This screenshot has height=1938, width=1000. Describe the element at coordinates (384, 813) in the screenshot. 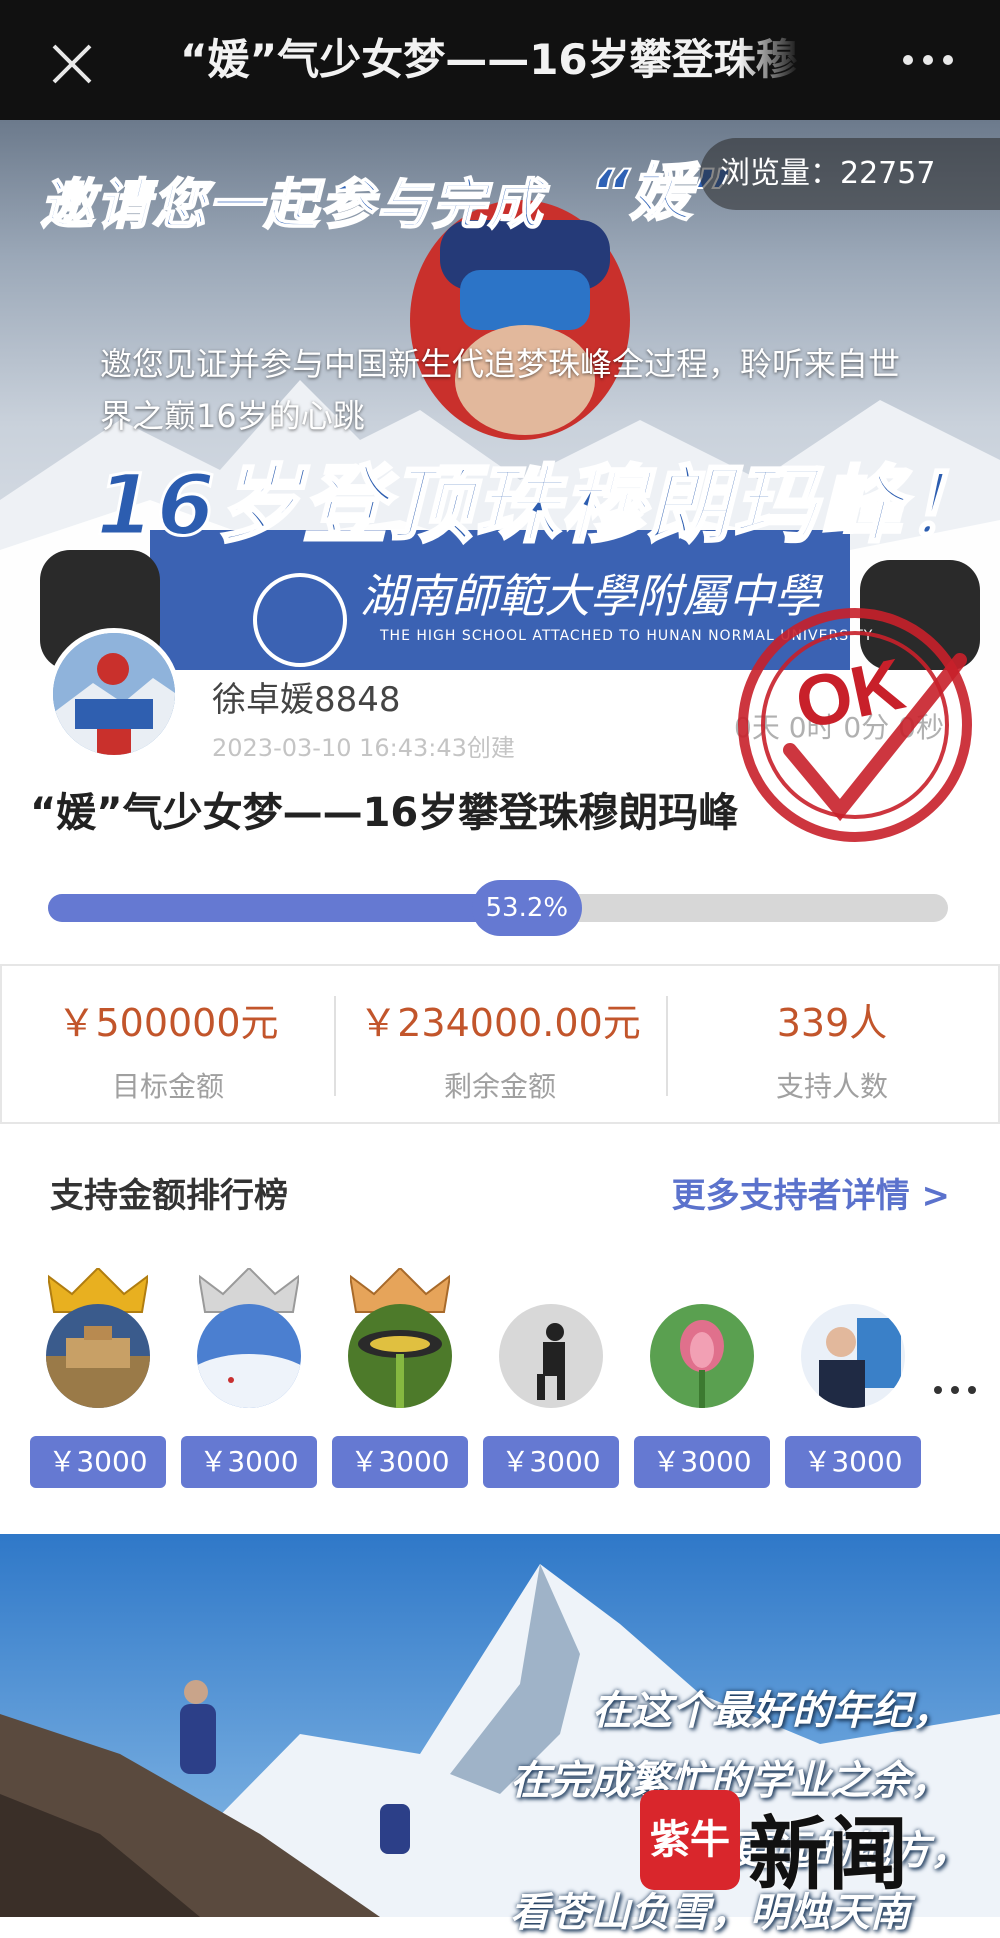

I see `project-title: “媛”气少女梦——16岁攀登珠穆朗玛峰` at that location.